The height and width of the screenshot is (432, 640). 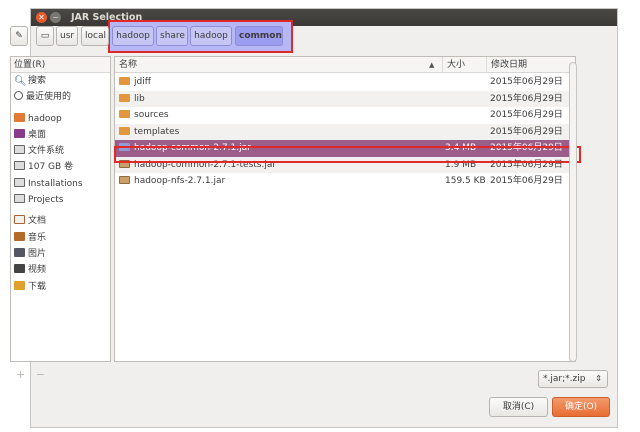 I want to click on sidebar-item-projects: Projects, so click(x=60, y=200).